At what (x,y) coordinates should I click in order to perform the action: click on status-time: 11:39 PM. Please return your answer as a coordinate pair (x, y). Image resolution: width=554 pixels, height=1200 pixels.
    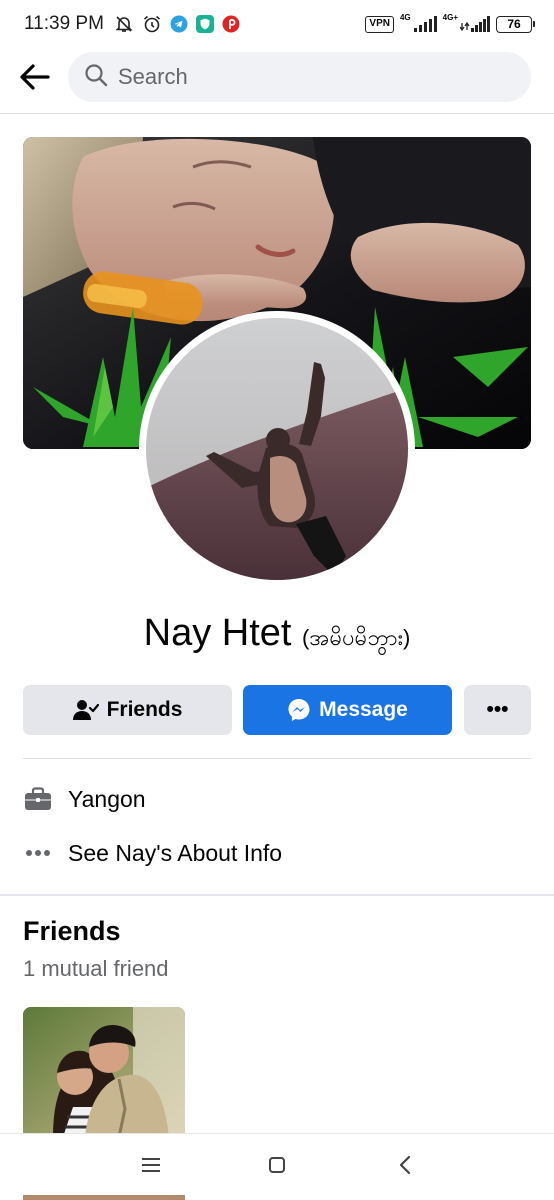
    Looking at the image, I should click on (64, 23).